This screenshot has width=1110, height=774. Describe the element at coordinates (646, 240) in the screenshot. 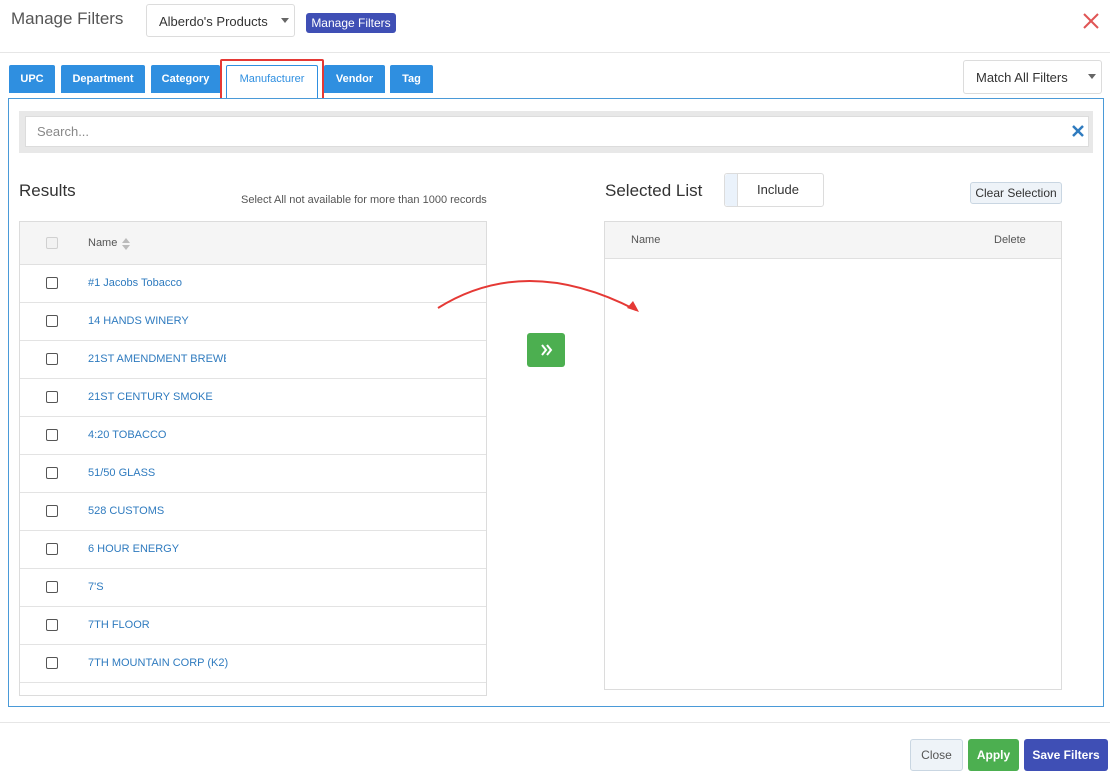

I see `selected-name-column-header: Name` at that location.